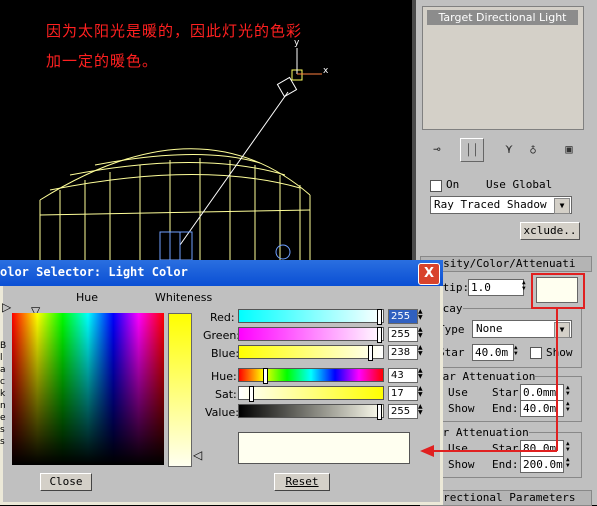 The width and height of the screenshot is (597, 506). I want to click on sat-slider-knob, so click(251, 394).